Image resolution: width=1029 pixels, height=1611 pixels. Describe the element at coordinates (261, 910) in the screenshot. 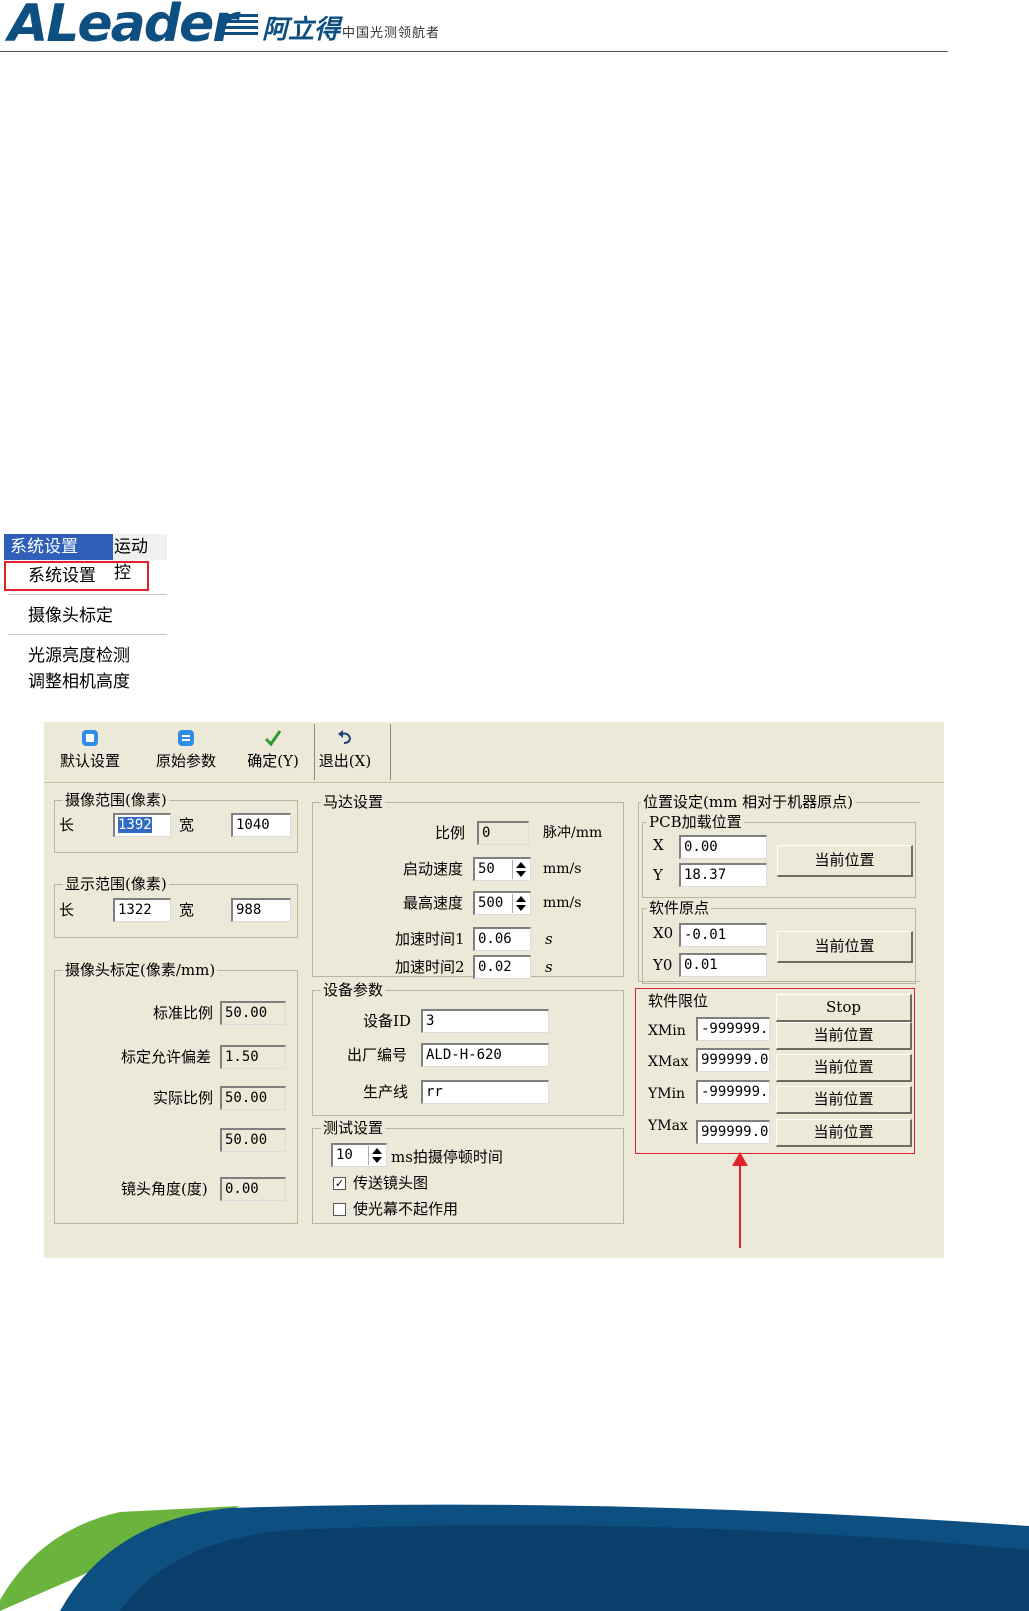

I see `display-width-input: 988` at that location.